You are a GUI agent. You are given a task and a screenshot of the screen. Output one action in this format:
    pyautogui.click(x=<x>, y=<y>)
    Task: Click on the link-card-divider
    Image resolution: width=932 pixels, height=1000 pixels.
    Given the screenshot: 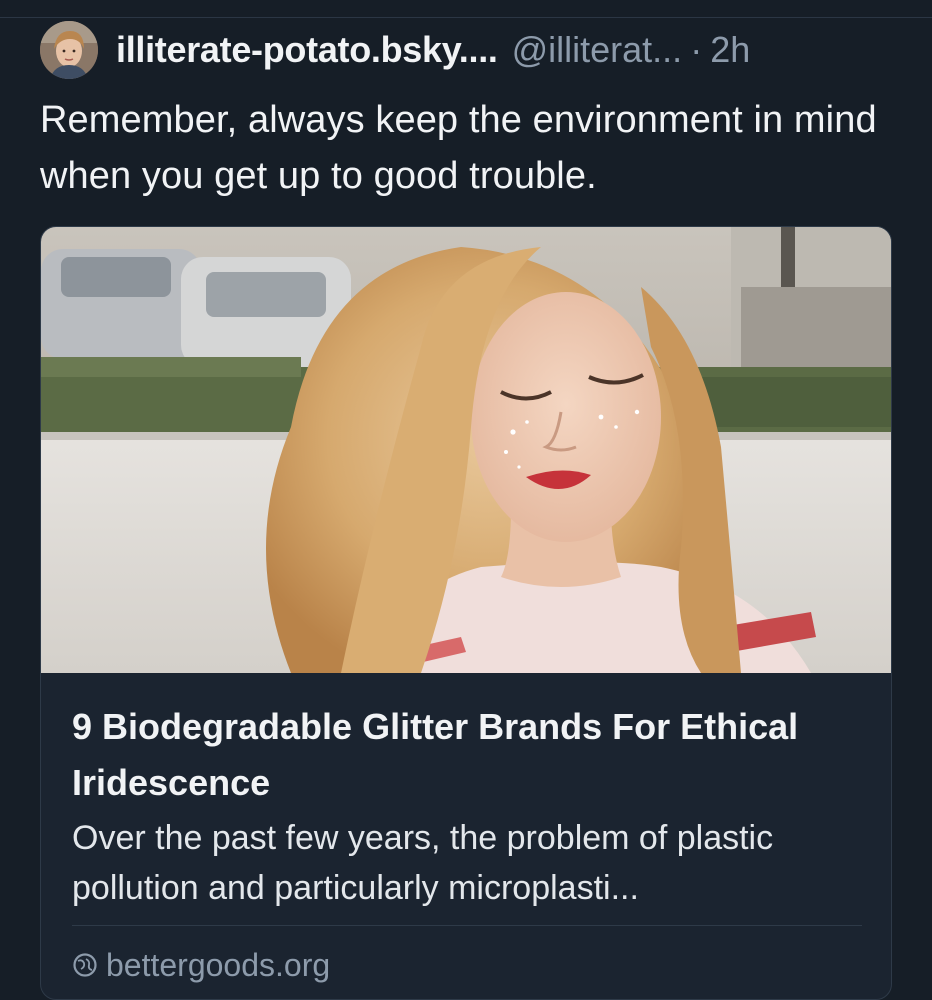 What is the action you would take?
    pyautogui.click(x=467, y=925)
    